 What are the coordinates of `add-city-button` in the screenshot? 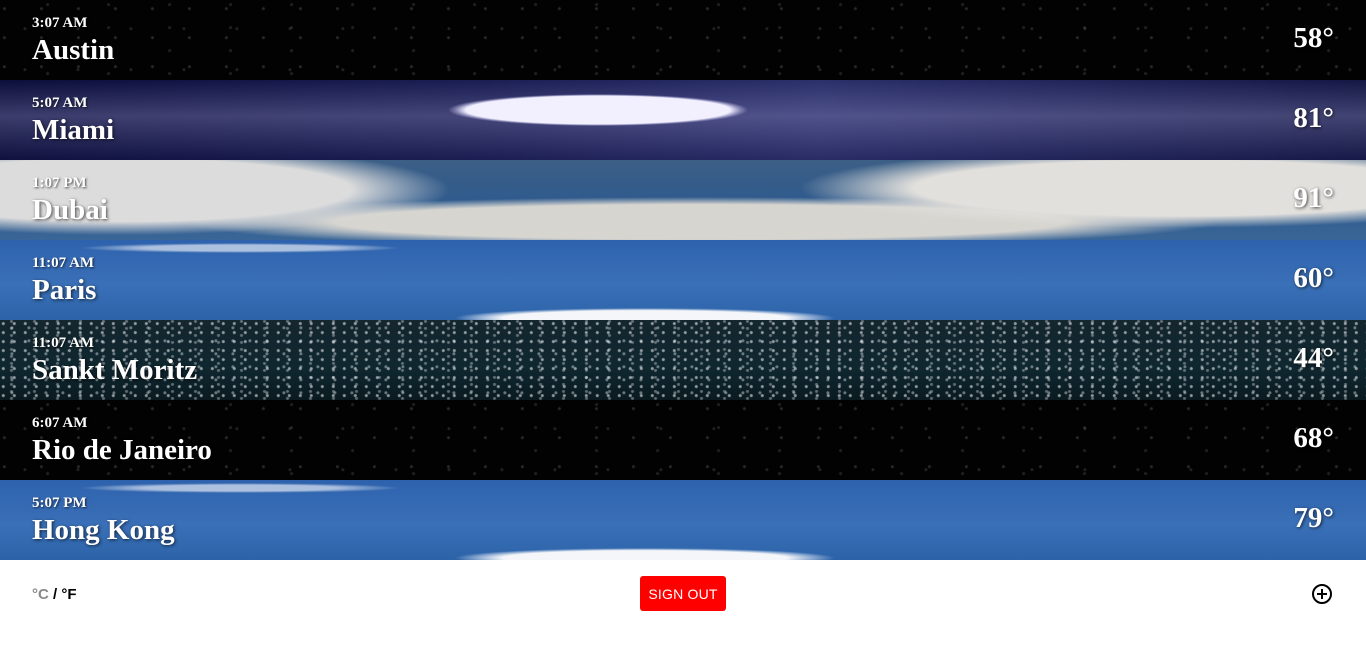 It's located at (1322, 594).